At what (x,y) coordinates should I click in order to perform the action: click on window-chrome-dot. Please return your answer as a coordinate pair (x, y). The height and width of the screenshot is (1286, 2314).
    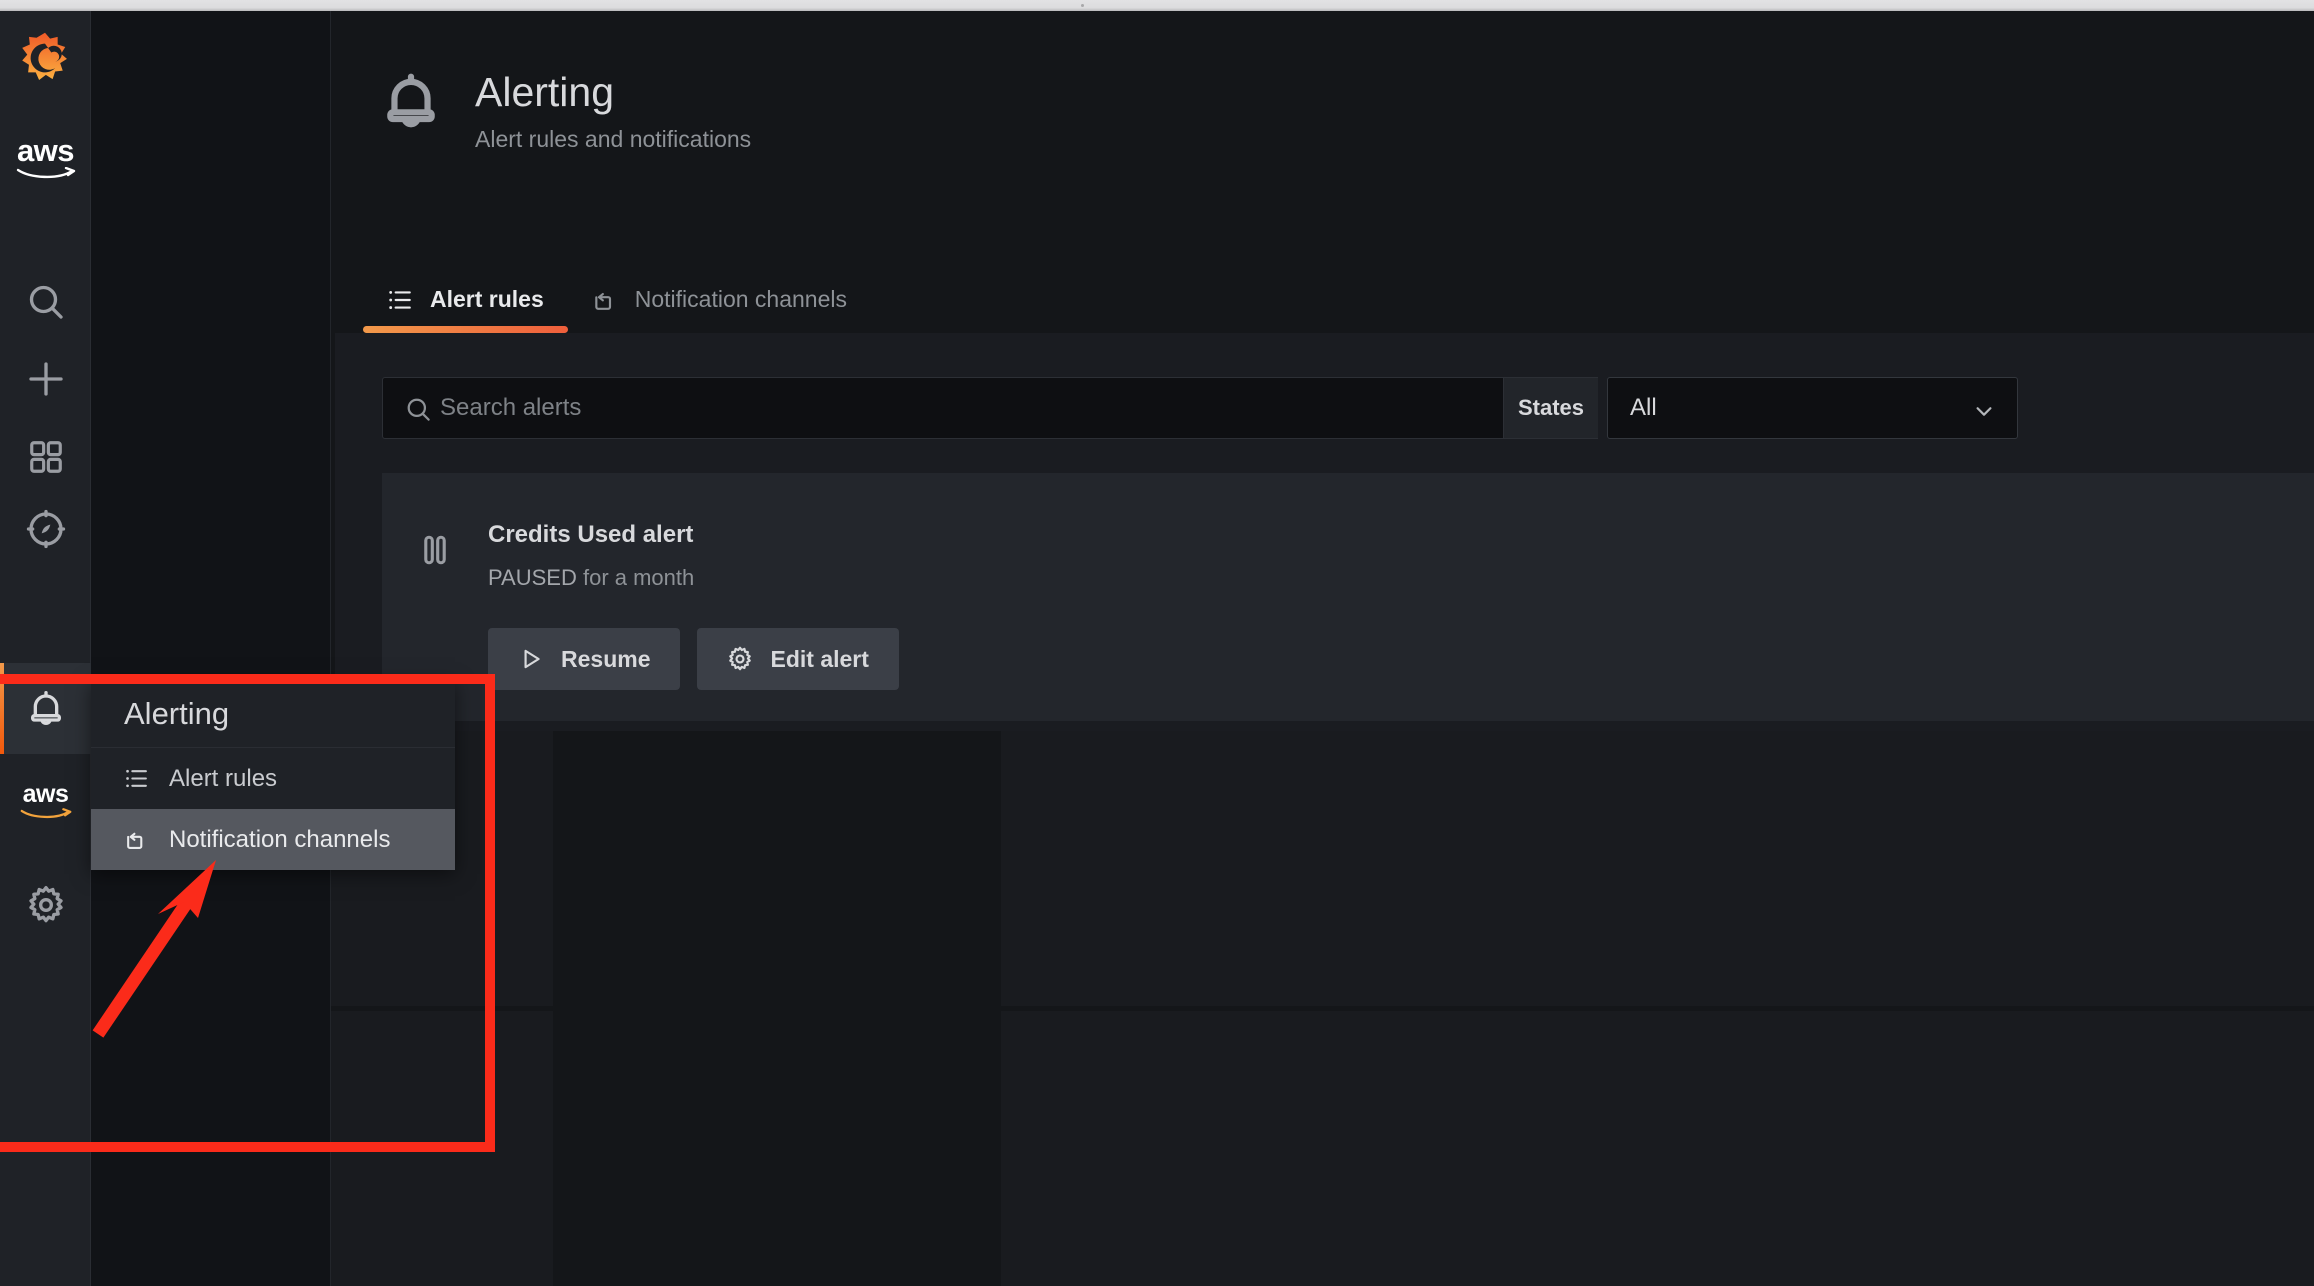
    Looking at the image, I should click on (1082, 5).